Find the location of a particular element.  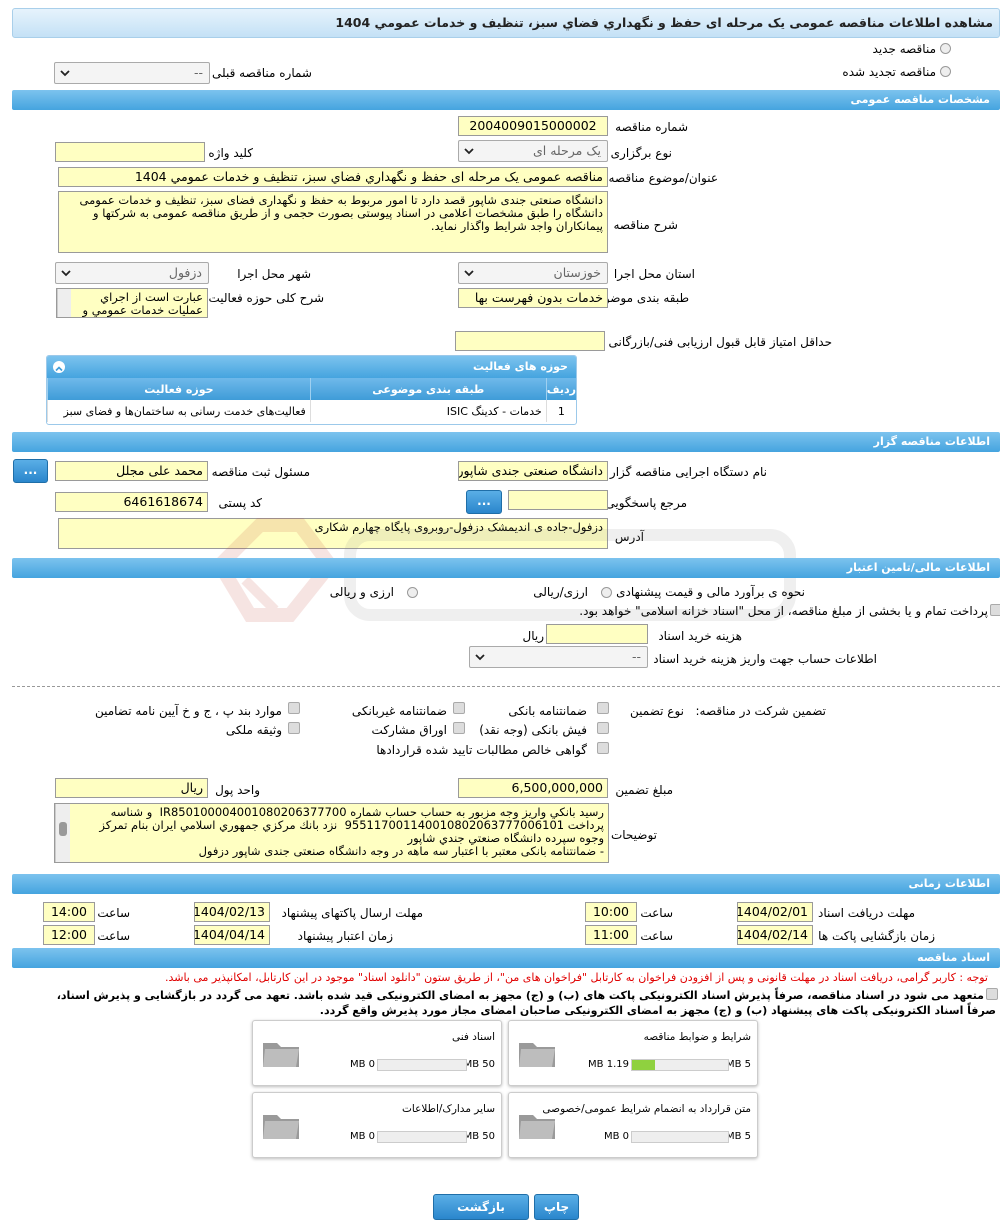

col-category: طبقه بندی موضوعی is located at coordinates (428, 389).